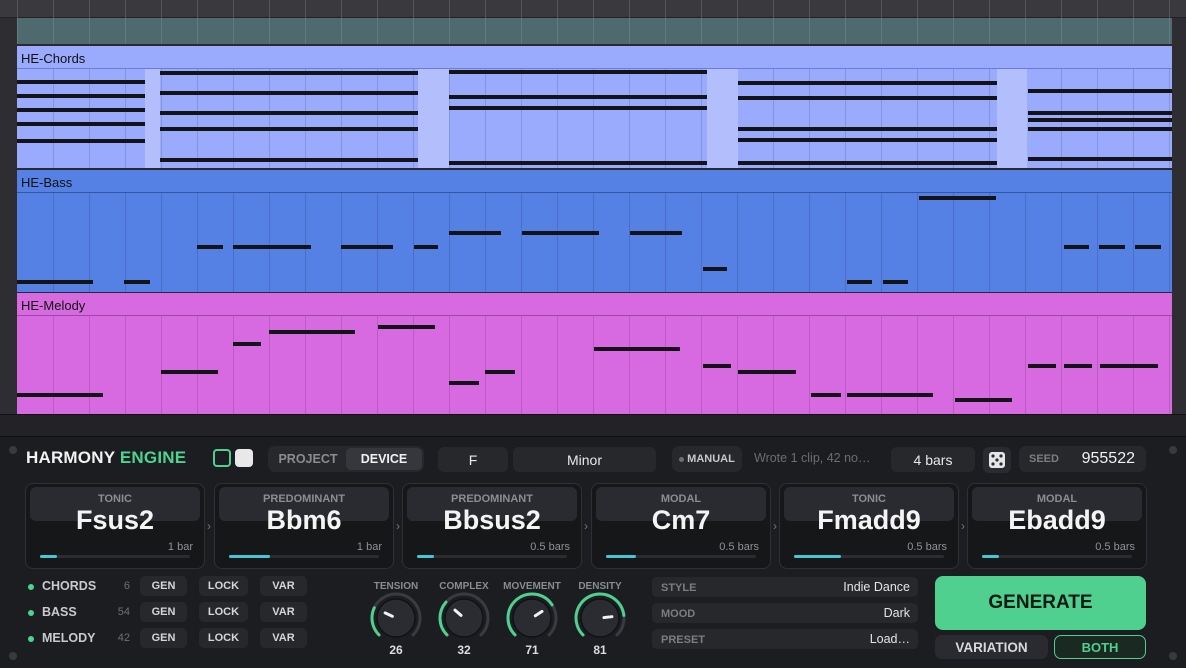 This screenshot has width=1186, height=668. I want to click on variation-button: VARIATION, so click(991, 647).